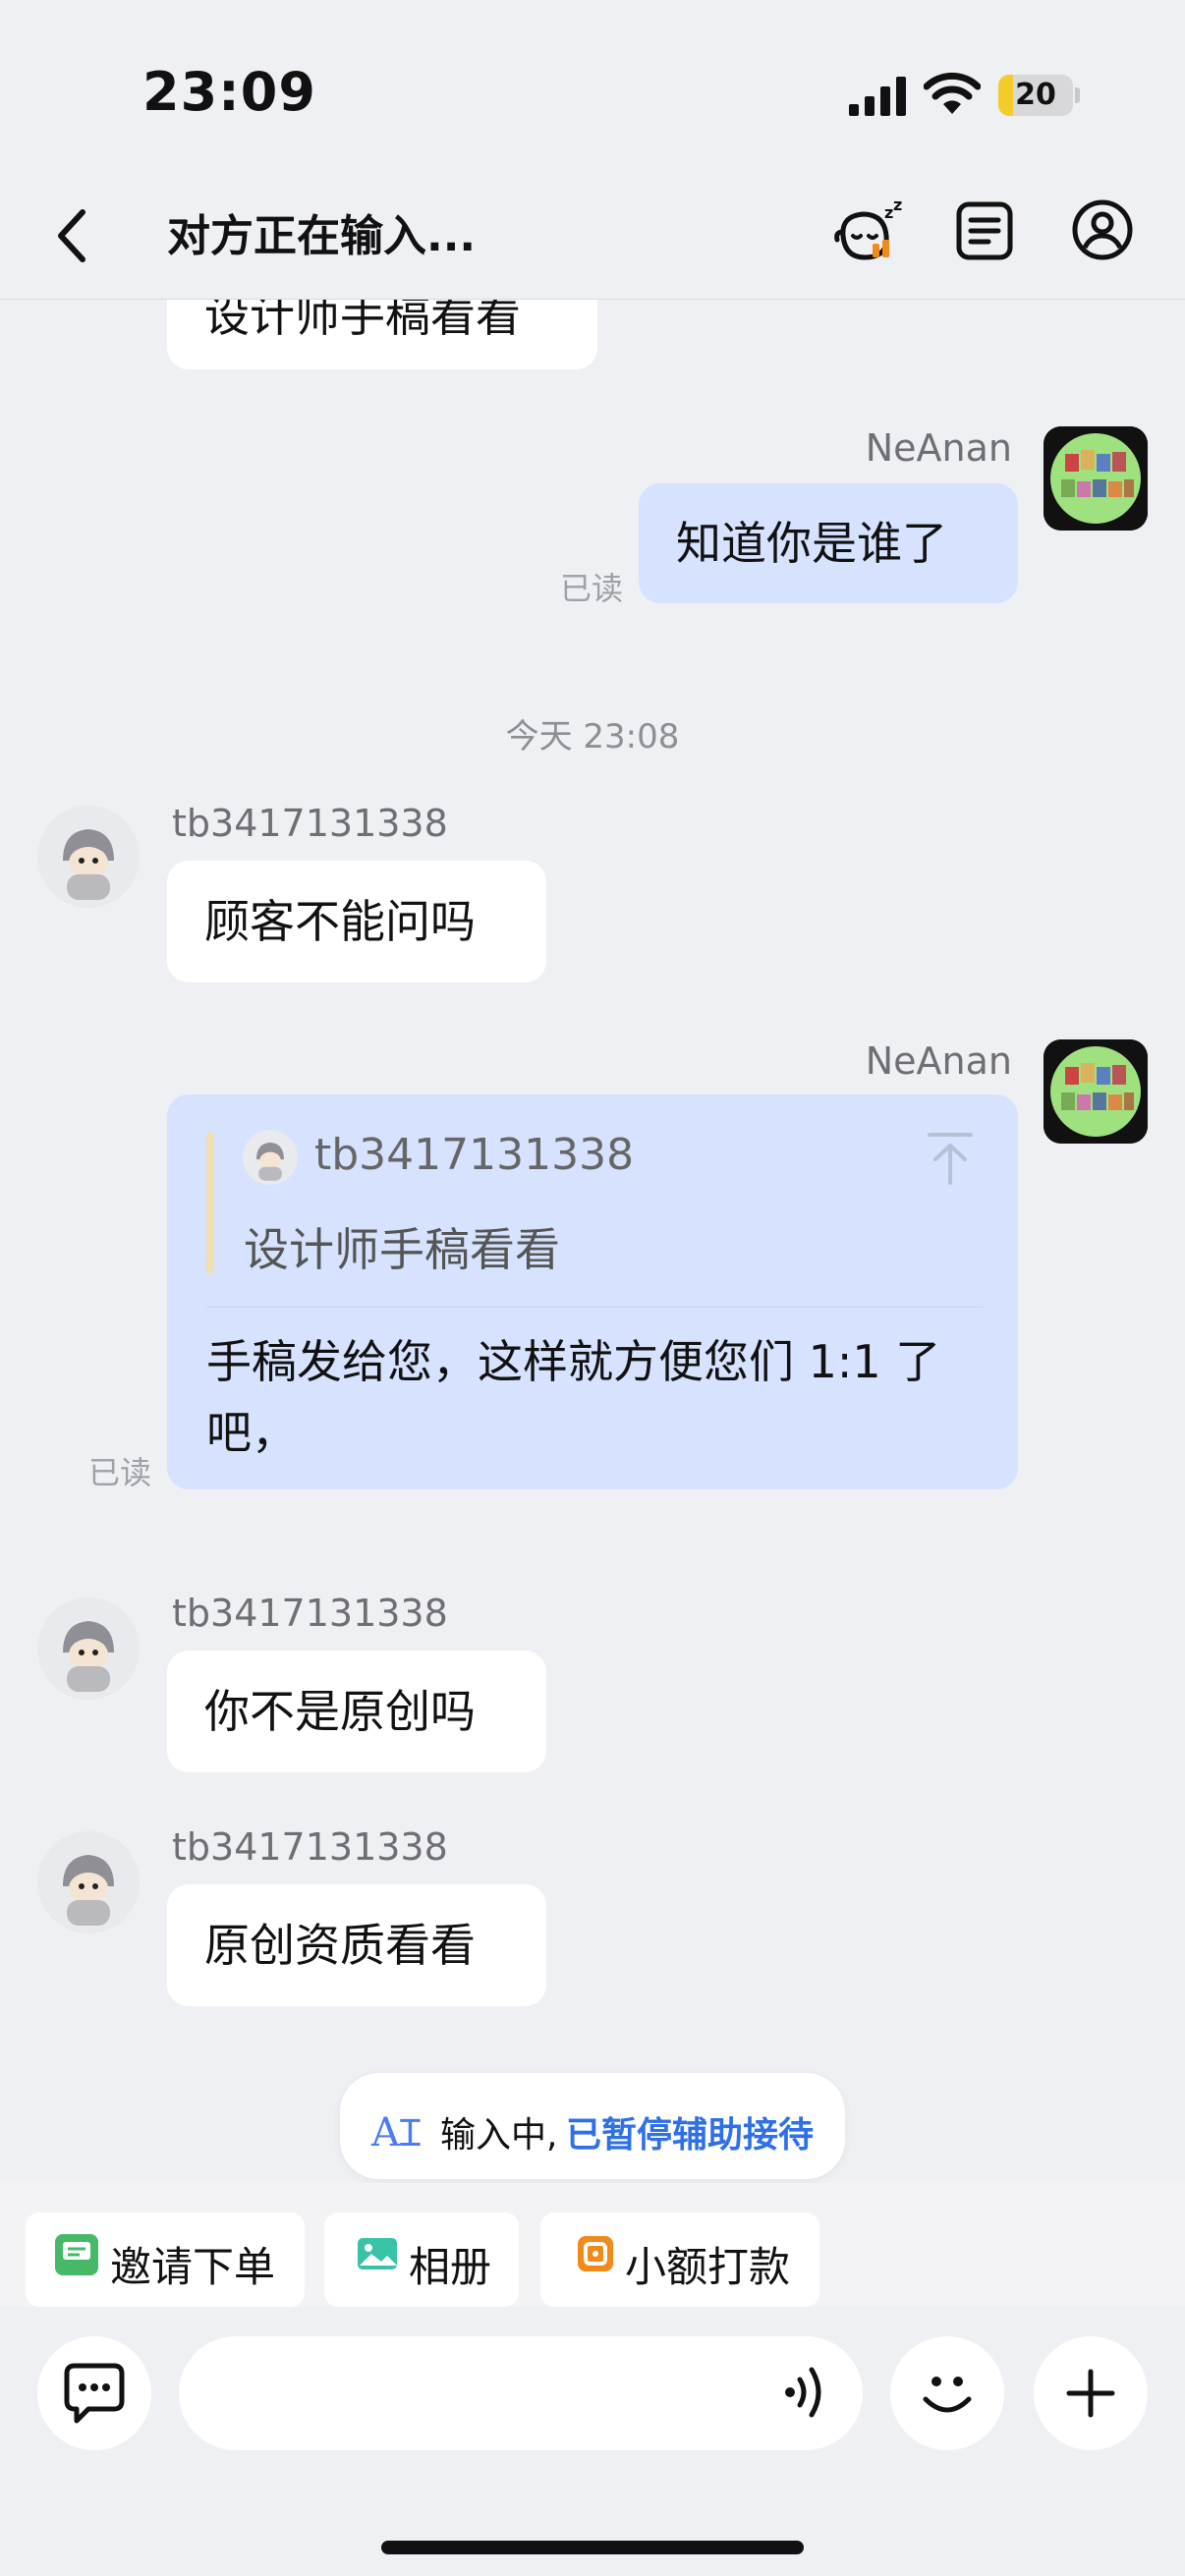  Describe the element at coordinates (193, 2267) in the screenshot. I see `invite-order-label: 邀请下单` at that location.